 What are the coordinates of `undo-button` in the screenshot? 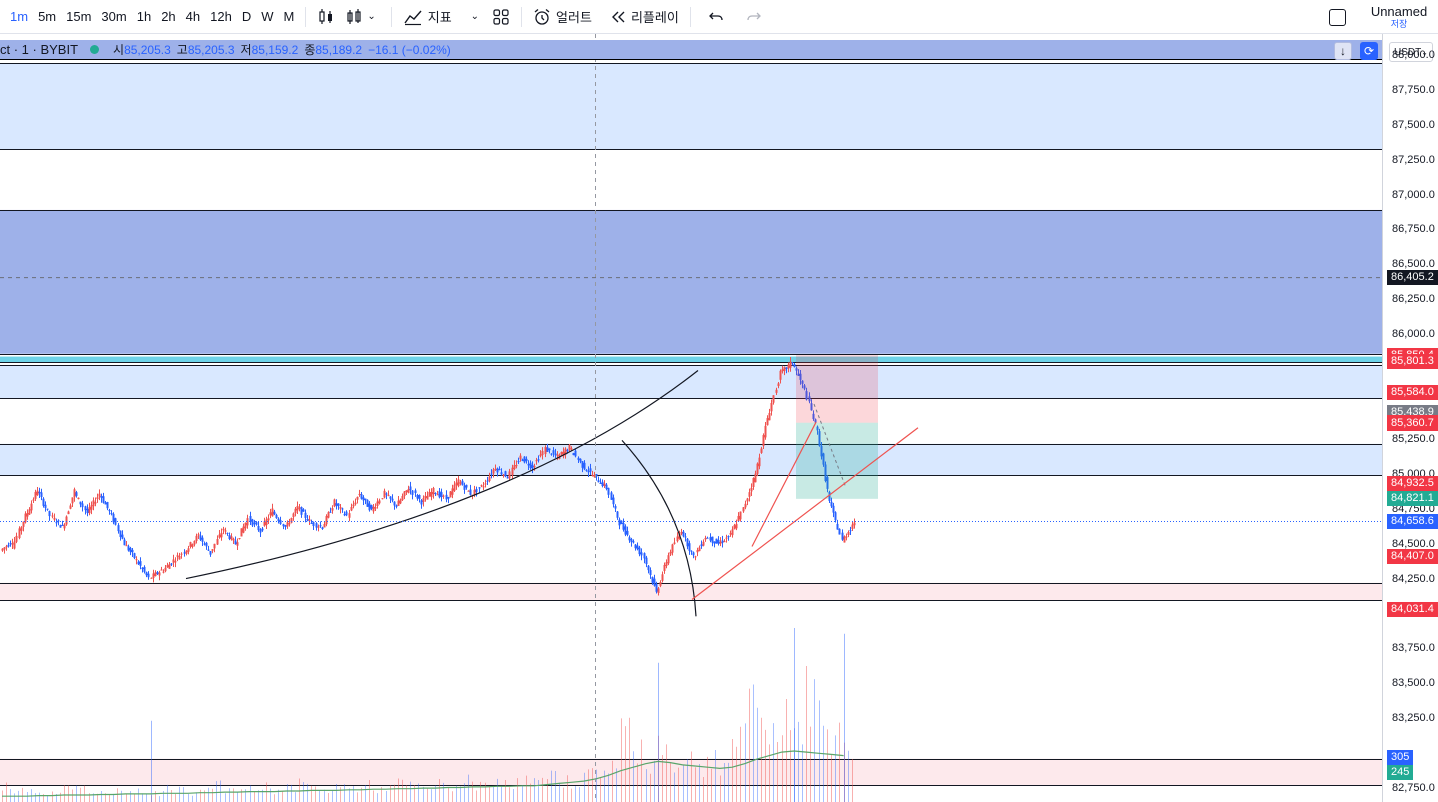 It's located at (716, 17).